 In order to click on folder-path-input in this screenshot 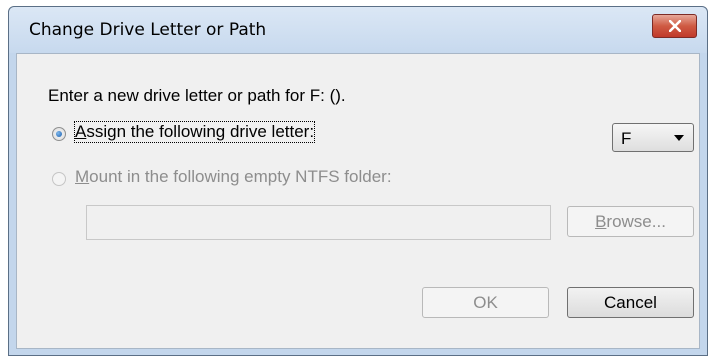, I will do `click(318, 222)`.